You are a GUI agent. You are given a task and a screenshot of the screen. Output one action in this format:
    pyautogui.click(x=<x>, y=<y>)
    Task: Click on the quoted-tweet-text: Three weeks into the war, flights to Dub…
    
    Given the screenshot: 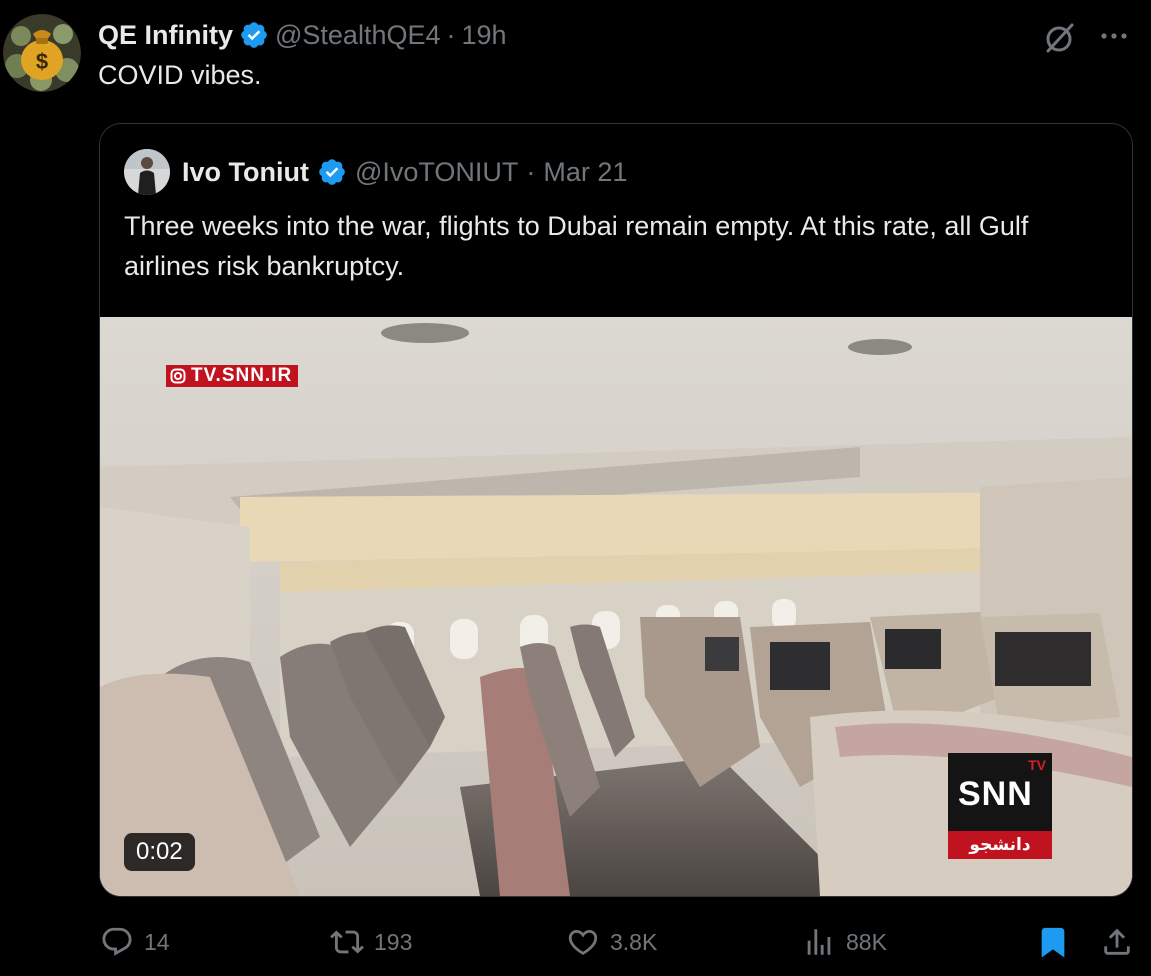 What is the action you would take?
    pyautogui.click(x=576, y=246)
    